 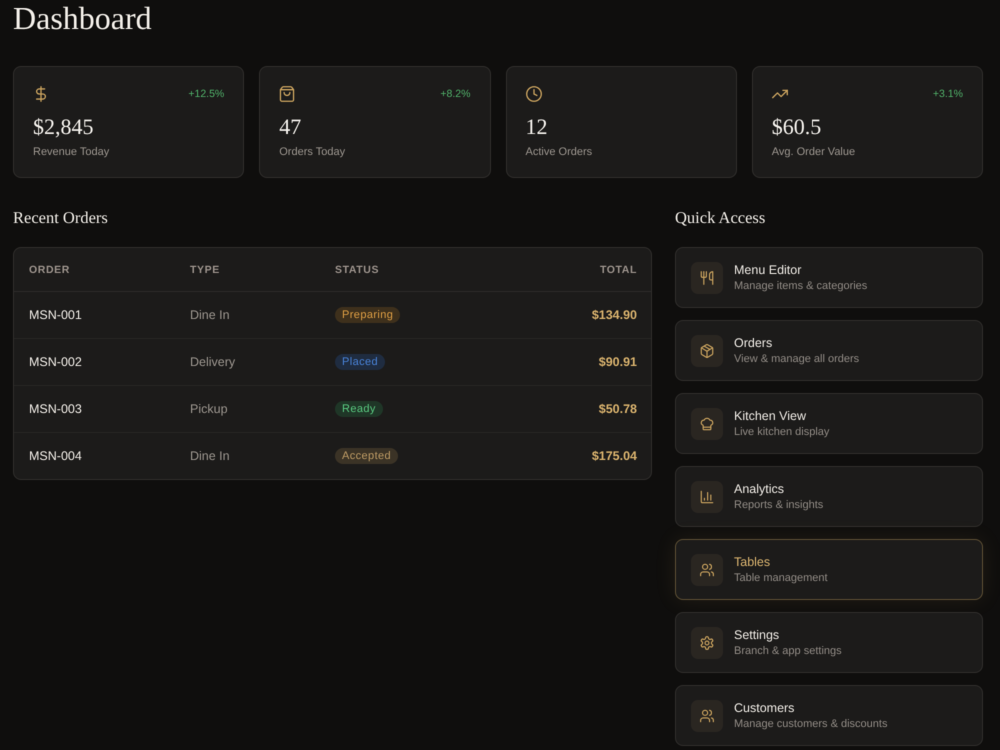 I want to click on order-type-cell: Pickup, so click(x=209, y=409).